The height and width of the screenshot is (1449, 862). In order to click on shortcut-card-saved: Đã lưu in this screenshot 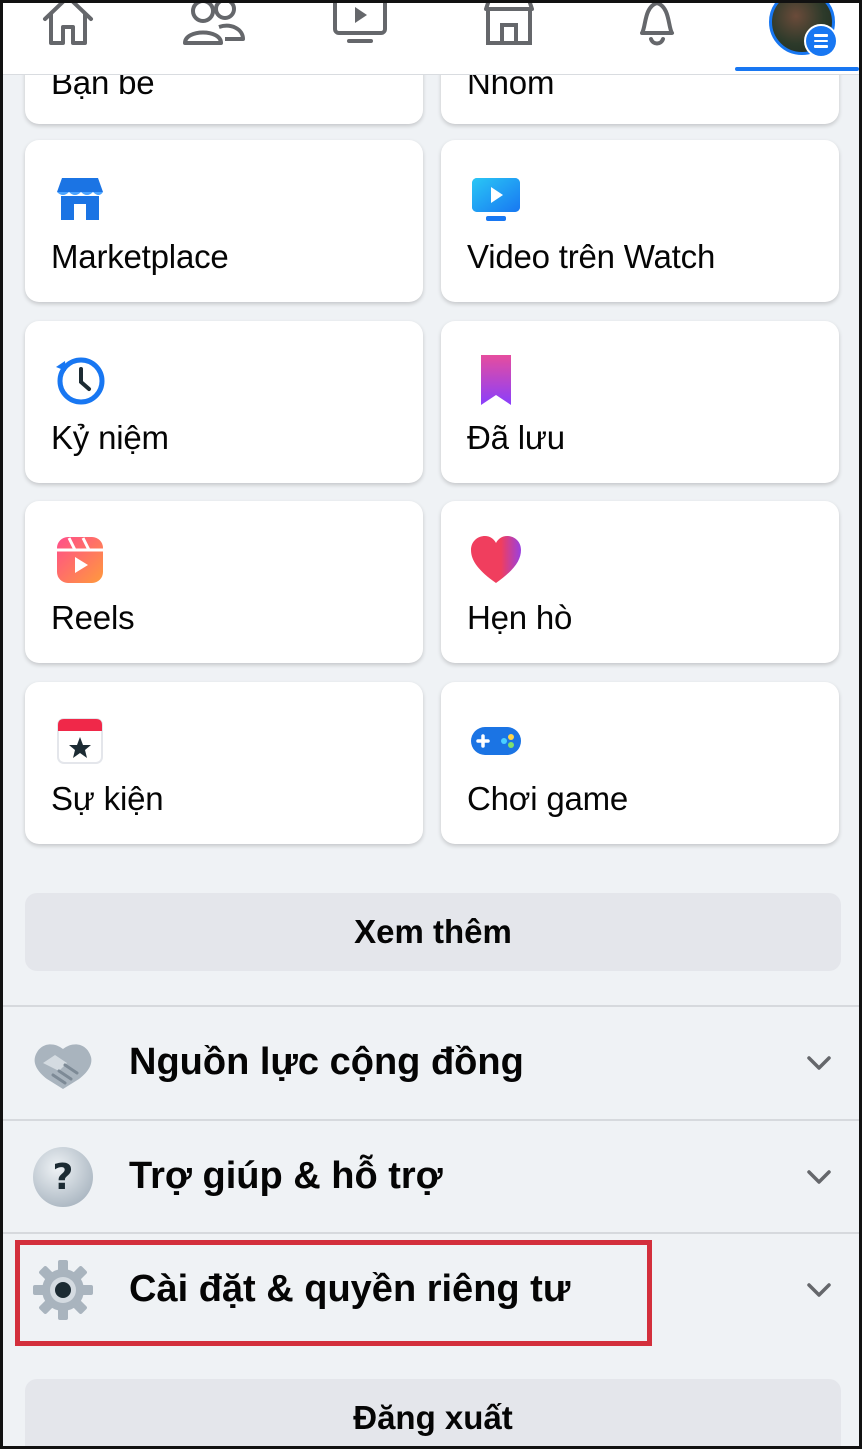, I will do `click(640, 402)`.